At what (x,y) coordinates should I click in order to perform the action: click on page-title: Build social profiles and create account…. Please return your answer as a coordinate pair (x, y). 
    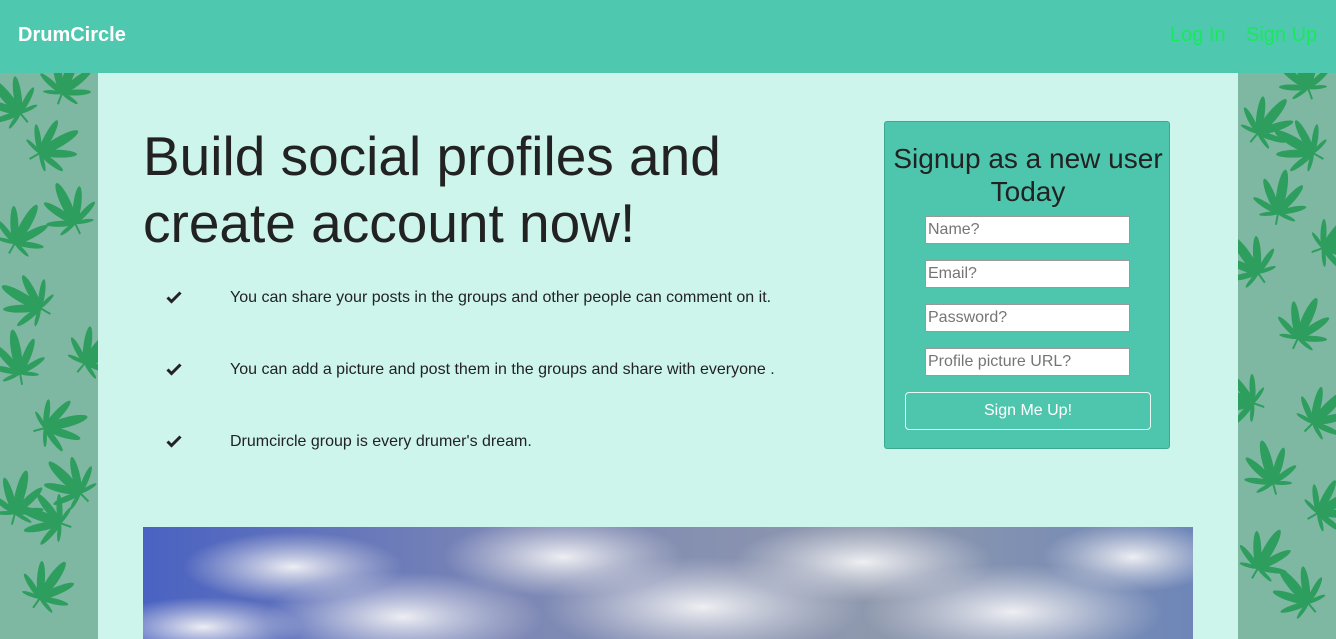
    Looking at the image, I should click on (432, 189).